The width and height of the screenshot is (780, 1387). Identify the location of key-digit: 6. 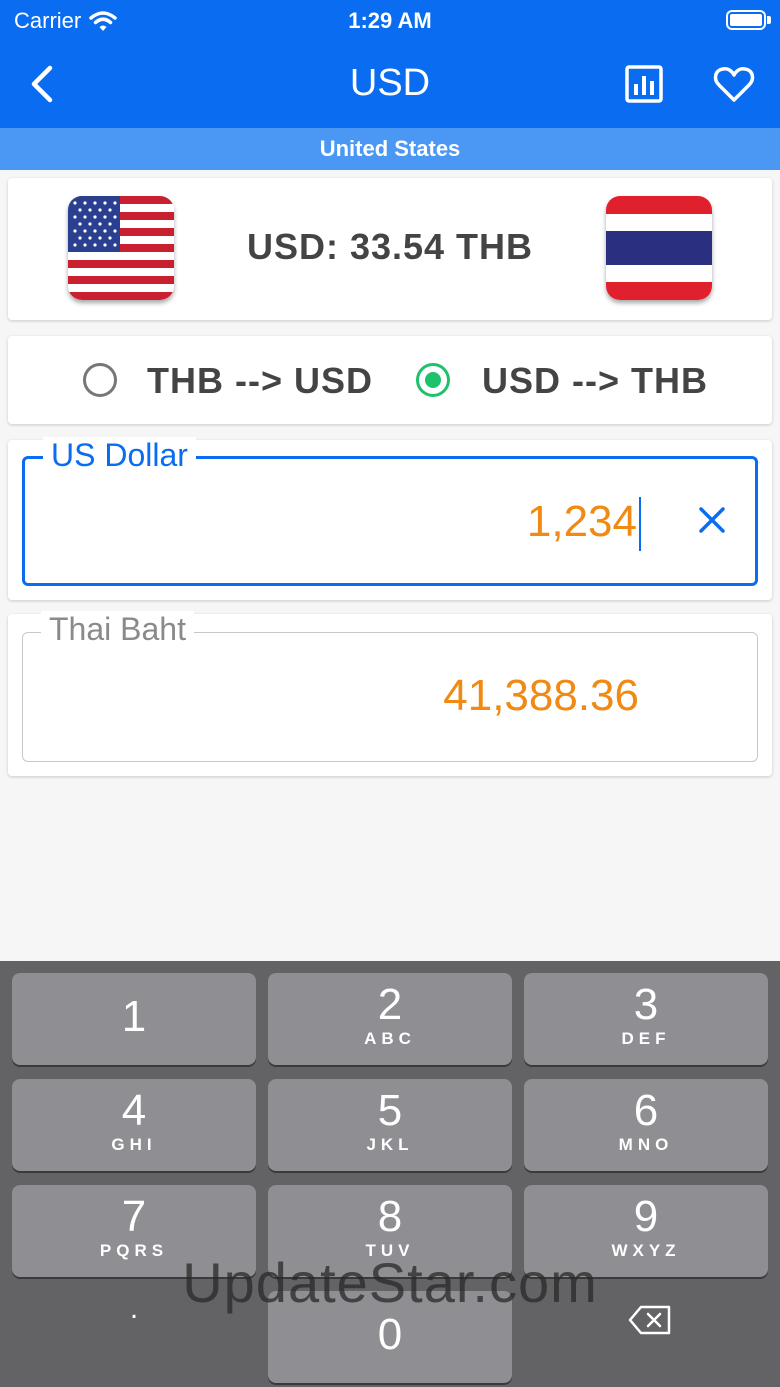
(646, 1110).